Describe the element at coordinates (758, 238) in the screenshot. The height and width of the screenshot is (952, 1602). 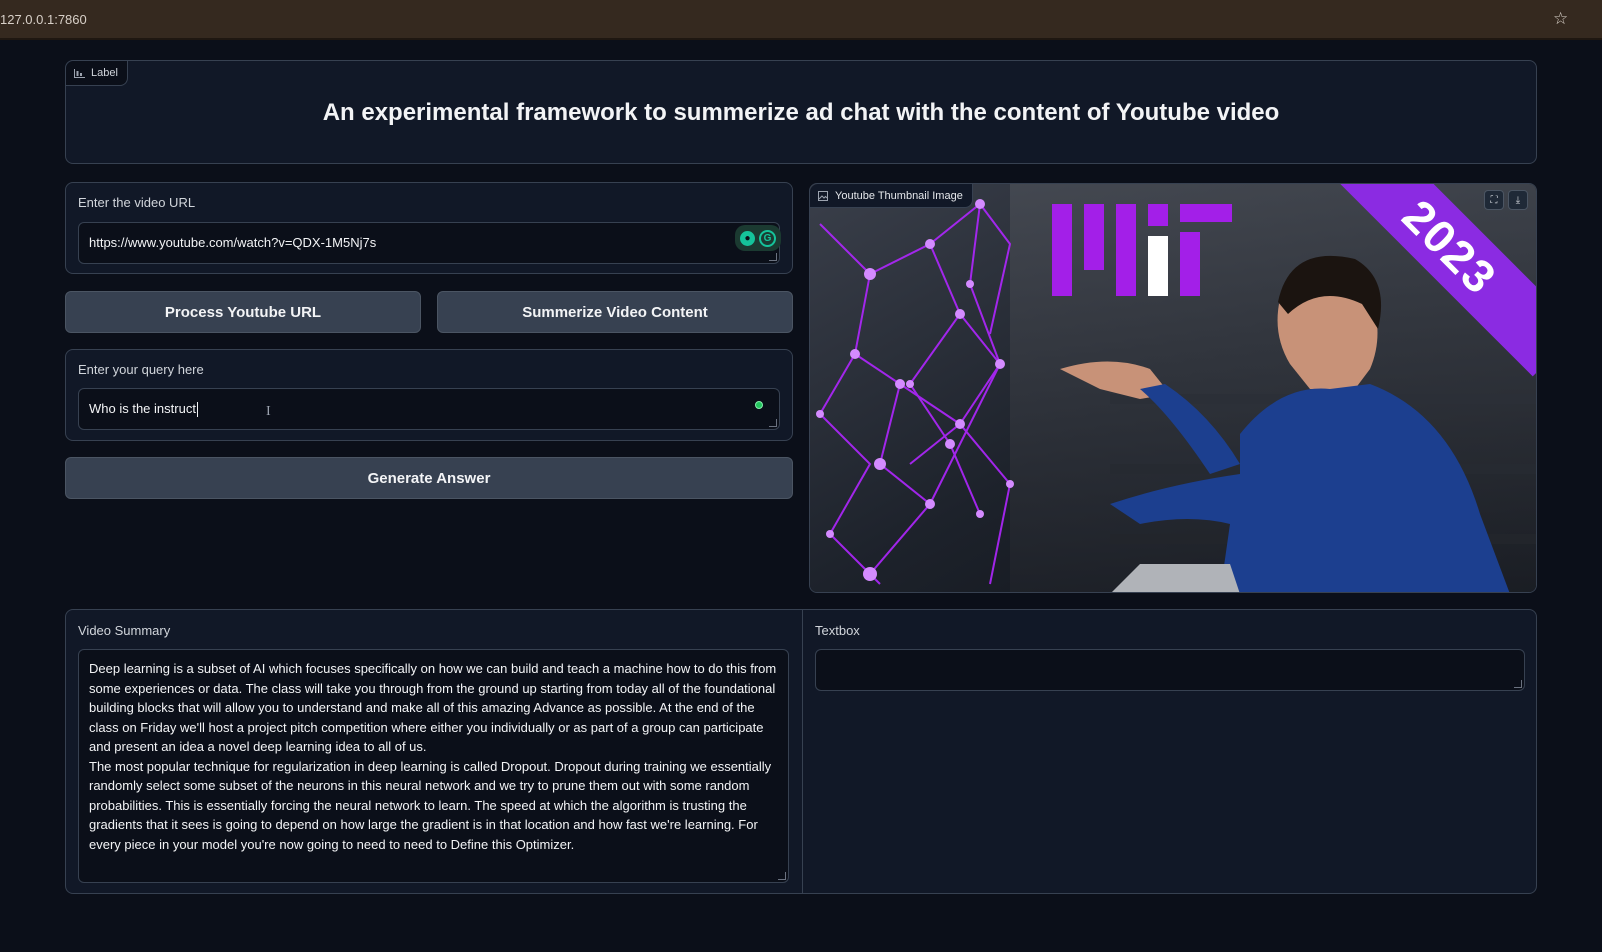
I see `grammarly-widget: ● G` at that location.